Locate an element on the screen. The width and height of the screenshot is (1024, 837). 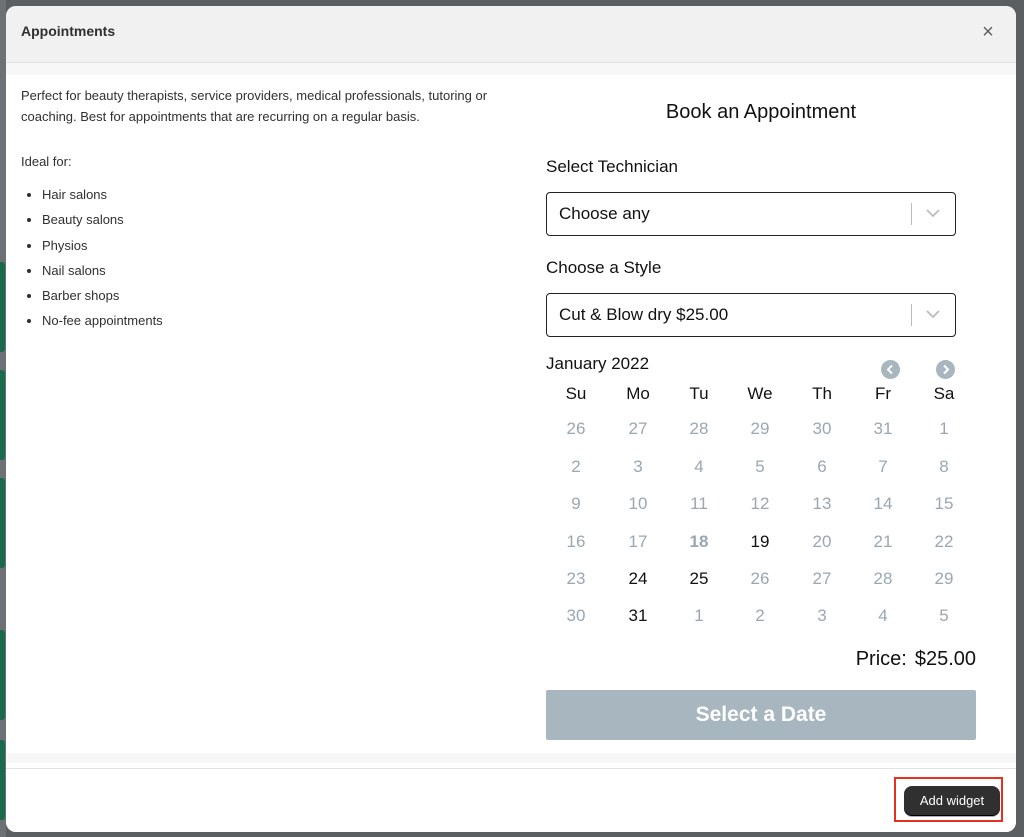
calendar-day: 6 is located at coordinates (822, 466).